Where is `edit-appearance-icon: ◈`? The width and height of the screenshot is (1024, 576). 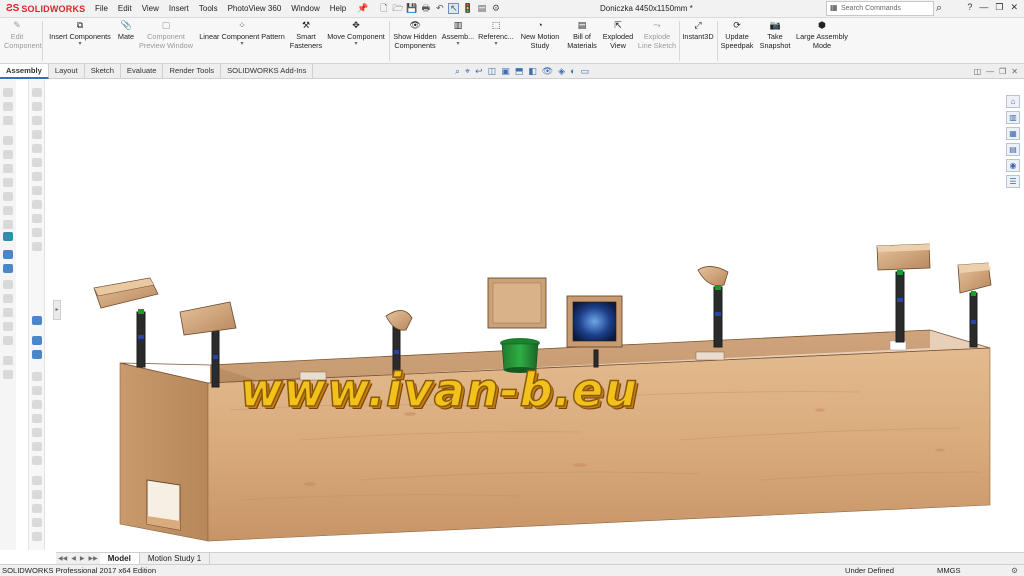 edit-appearance-icon: ◈ is located at coordinates (561, 71).